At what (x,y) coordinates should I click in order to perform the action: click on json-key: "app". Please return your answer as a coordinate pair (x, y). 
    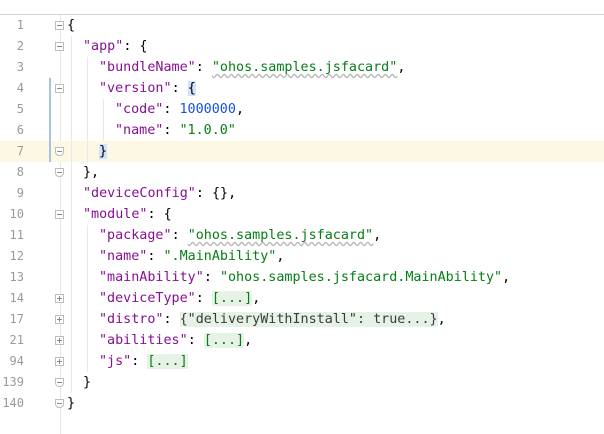
    Looking at the image, I should click on (103, 46).